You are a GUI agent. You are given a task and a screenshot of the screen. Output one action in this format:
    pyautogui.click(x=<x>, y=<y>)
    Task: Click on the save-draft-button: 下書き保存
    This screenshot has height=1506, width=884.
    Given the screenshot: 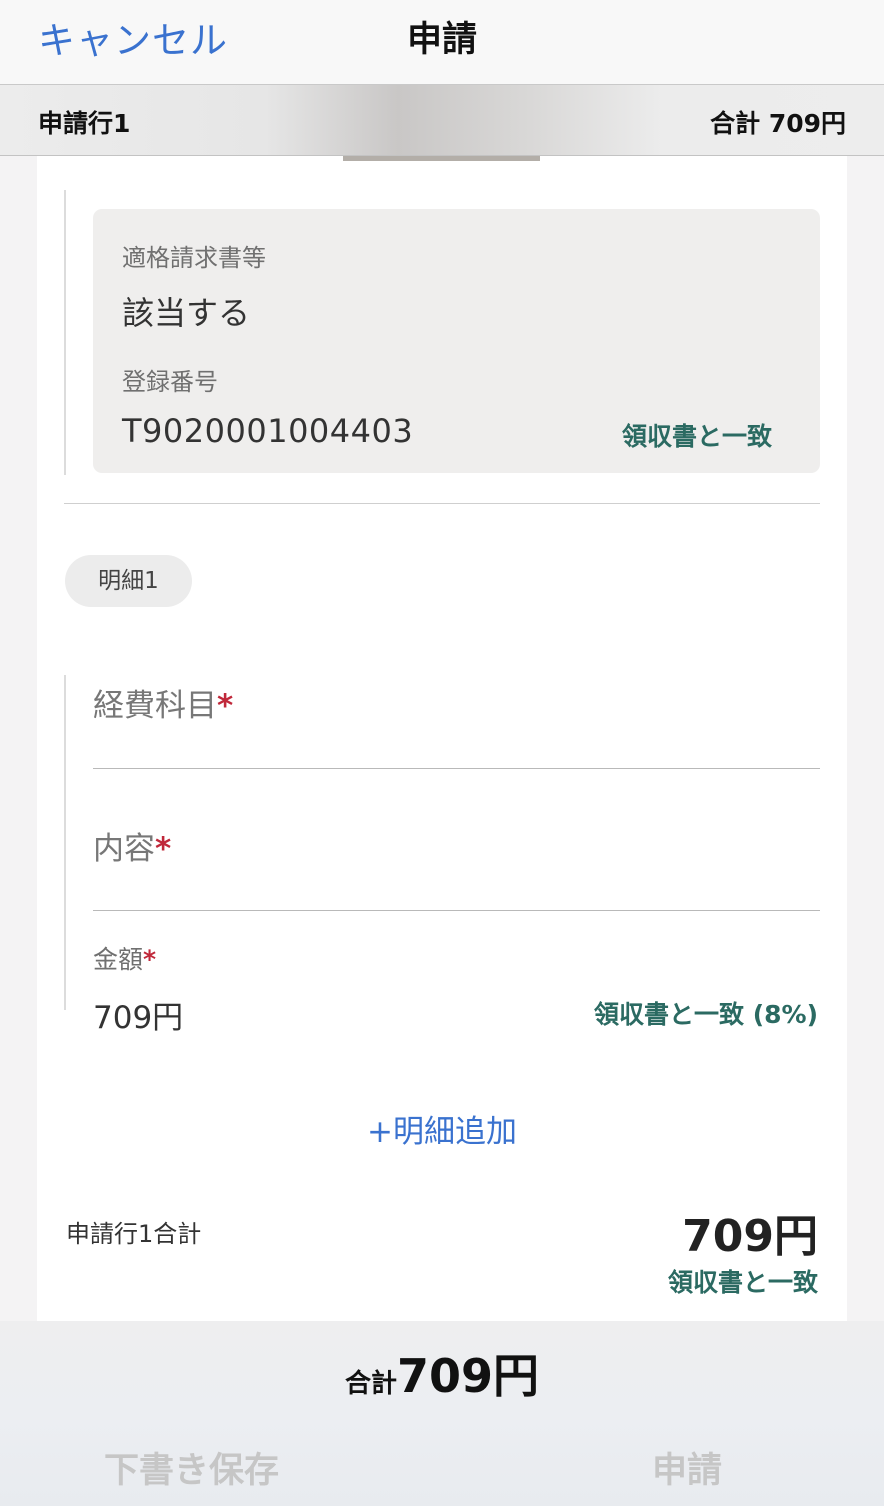 What is the action you would take?
    pyautogui.click(x=191, y=1467)
    